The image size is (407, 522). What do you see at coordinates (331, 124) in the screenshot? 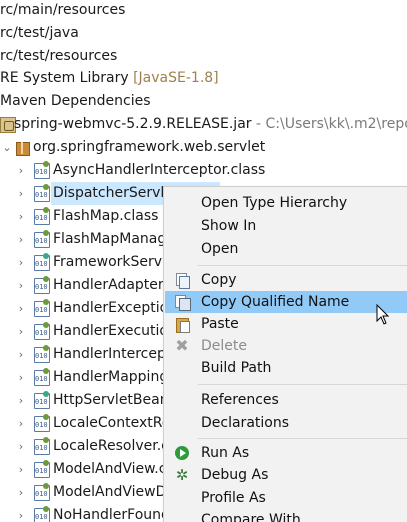
I see `tree-item-path: - C:\Users\kk\.m2\repo` at bounding box center [331, 124].